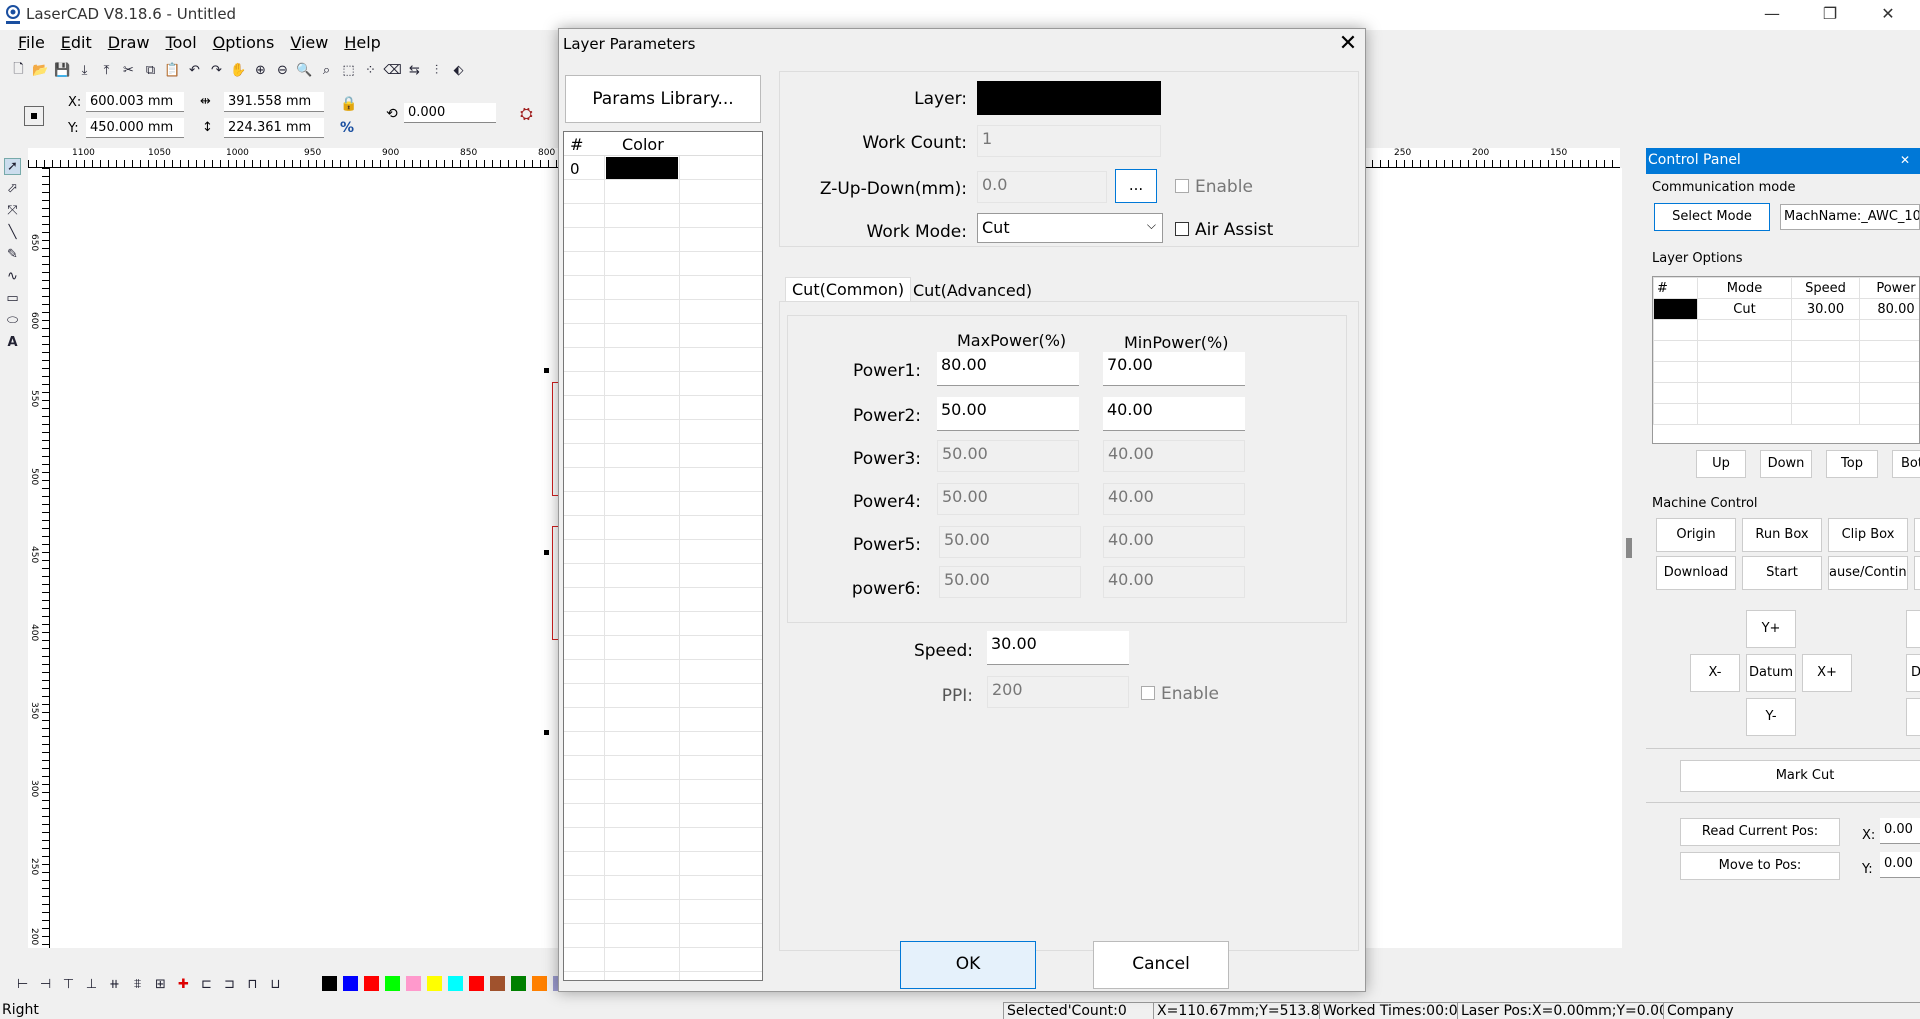  I want to click on jog-x-minus-button: X-, so click(1715, 673).